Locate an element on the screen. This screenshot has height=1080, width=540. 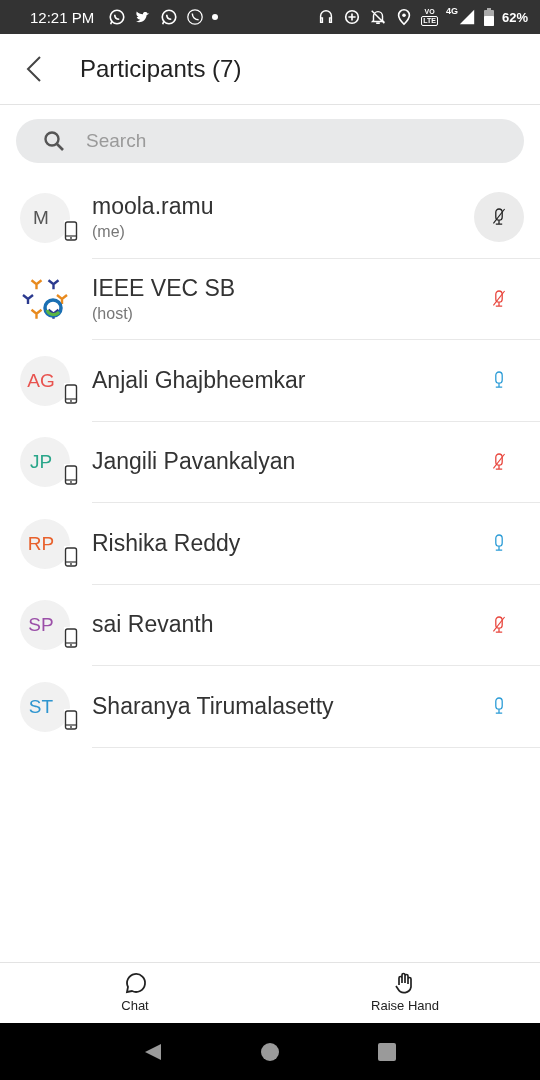
back-nav-icon is located at coordinates (153, 1051).